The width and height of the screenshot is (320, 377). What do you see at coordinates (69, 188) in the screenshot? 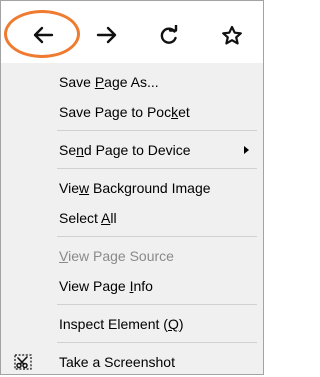
I see `label-part: Vie` at bounding box center [69, 188].